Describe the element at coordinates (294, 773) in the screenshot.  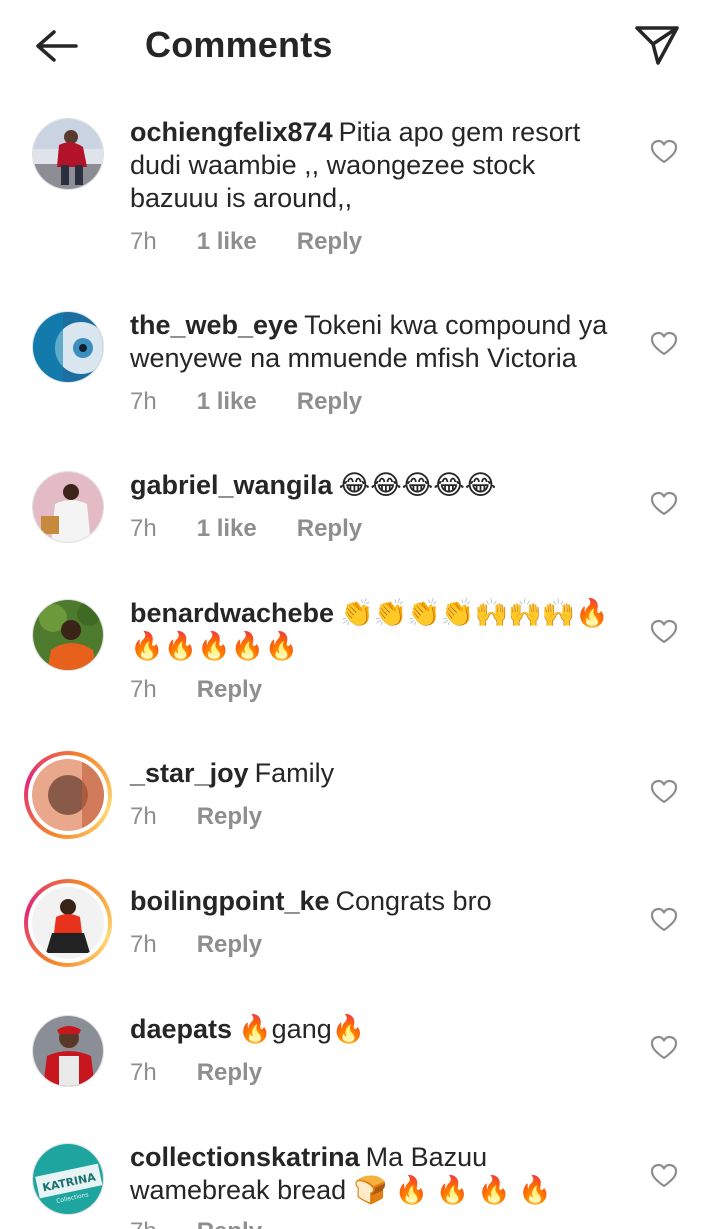
I see `comment-text: Family` at that location.